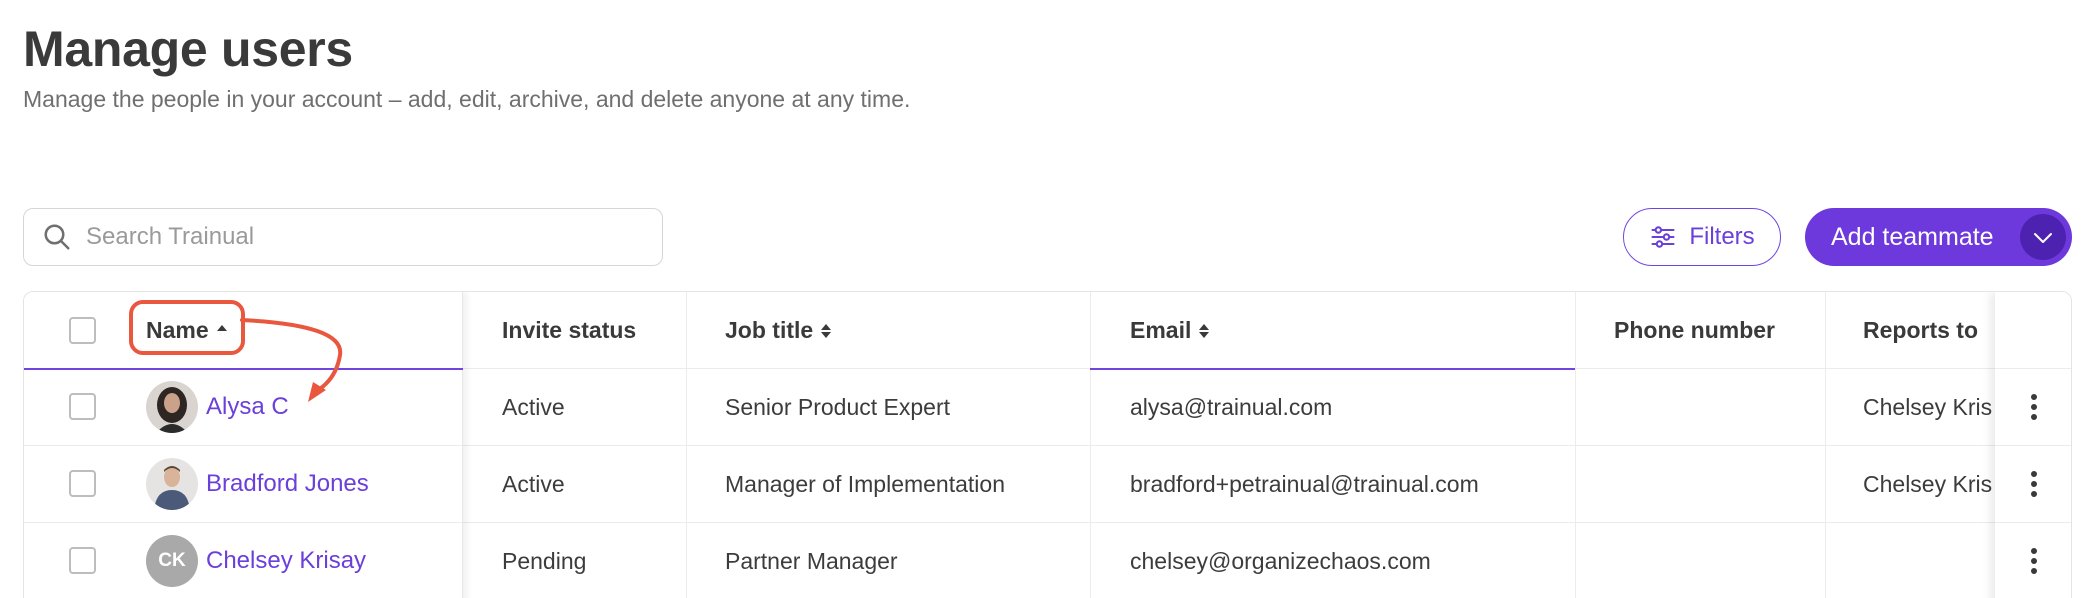 The height and width of the screenshot is (598, 2096). I want to click on job-title-cell: Manager of Implementation, so click(865, 483).